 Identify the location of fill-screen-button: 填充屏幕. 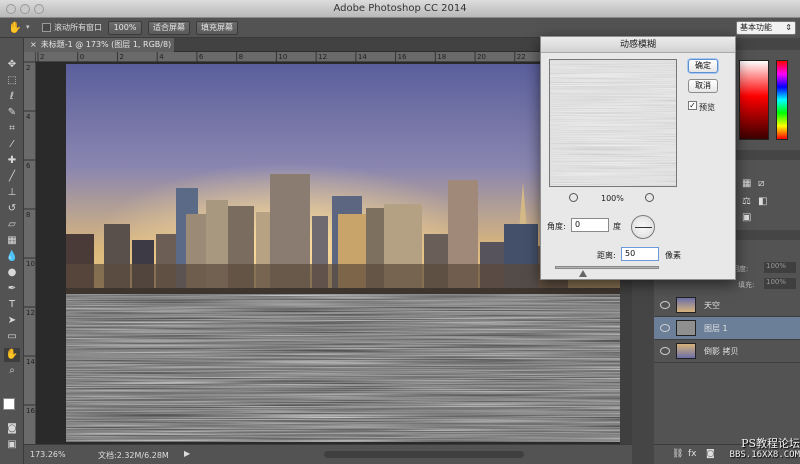
(217, 28).